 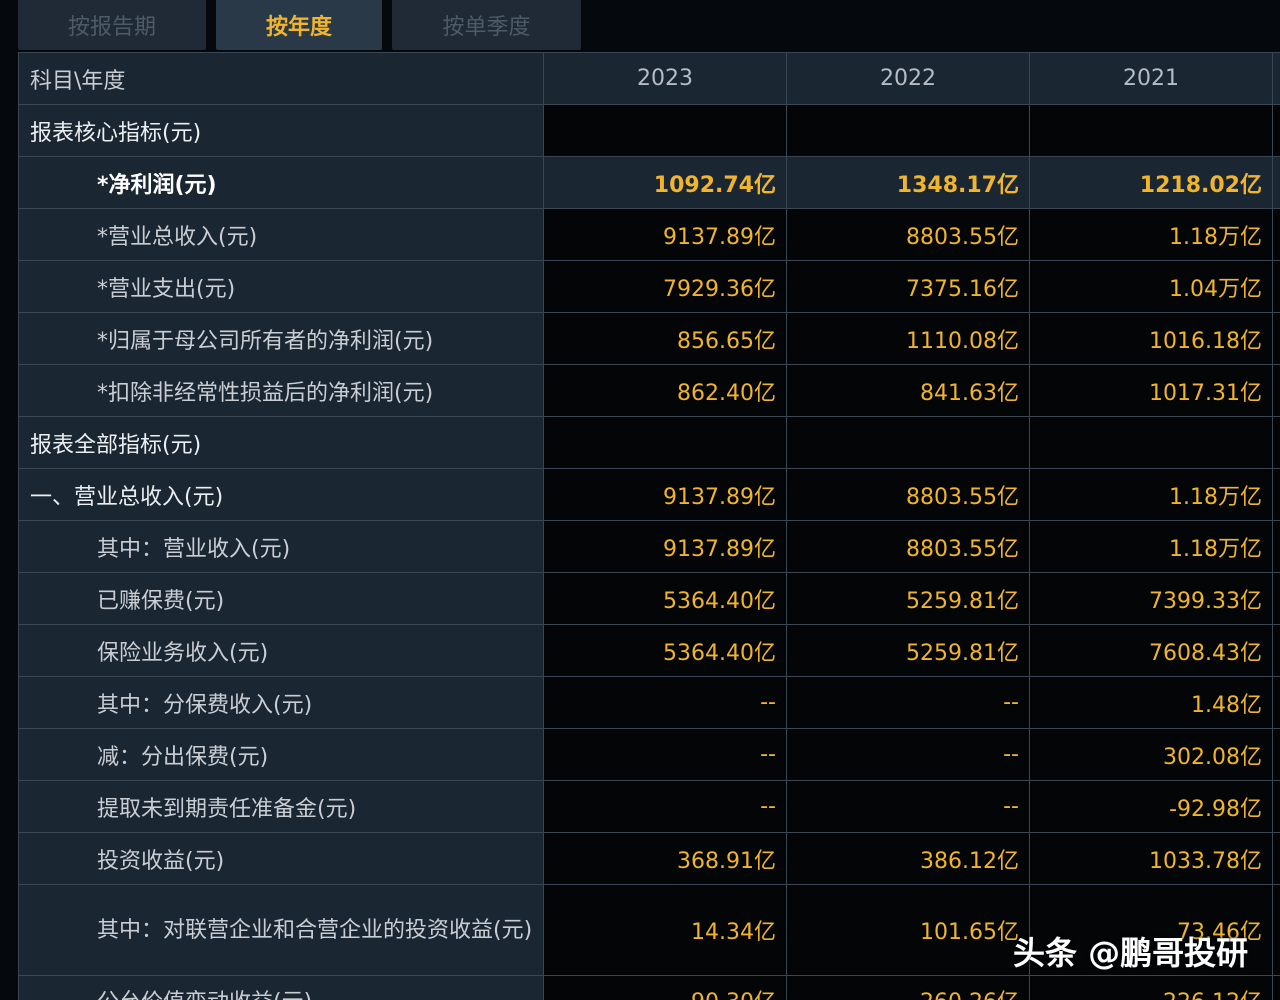 What do you see at coordinates (908, 858) in the screenshot?
I see `row-value-2022: 386.12亿` at bounding box center [908, 858].